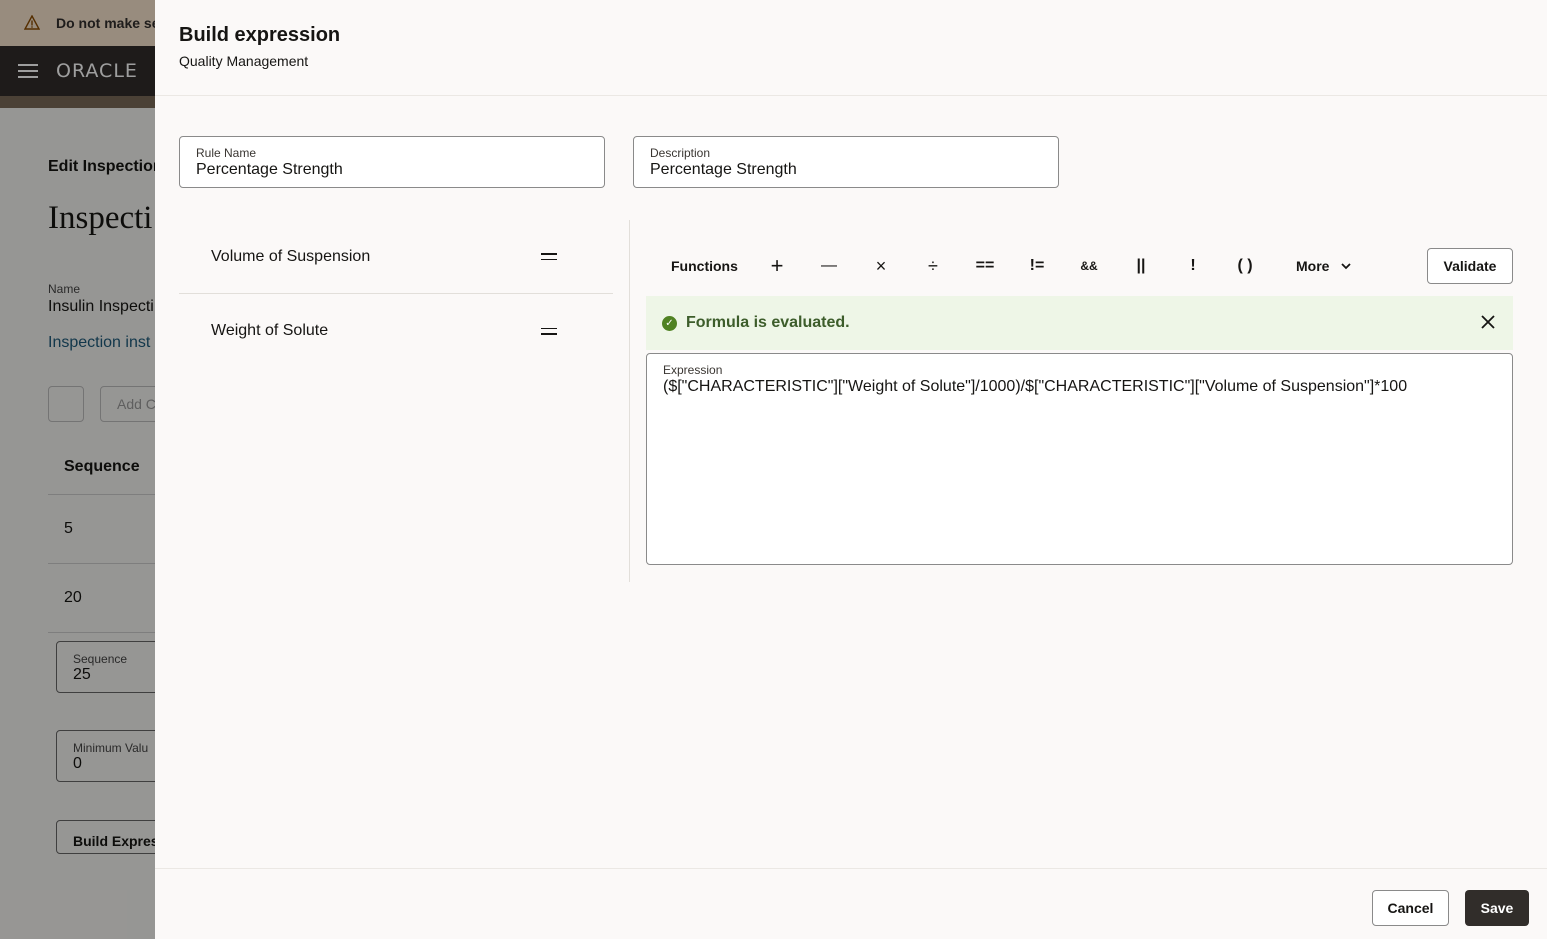 This screenshot has height=939, width=1547. Describe the element at coordinates (704, 266) in the screenshot. I see `functions-label: Functions` at that location.